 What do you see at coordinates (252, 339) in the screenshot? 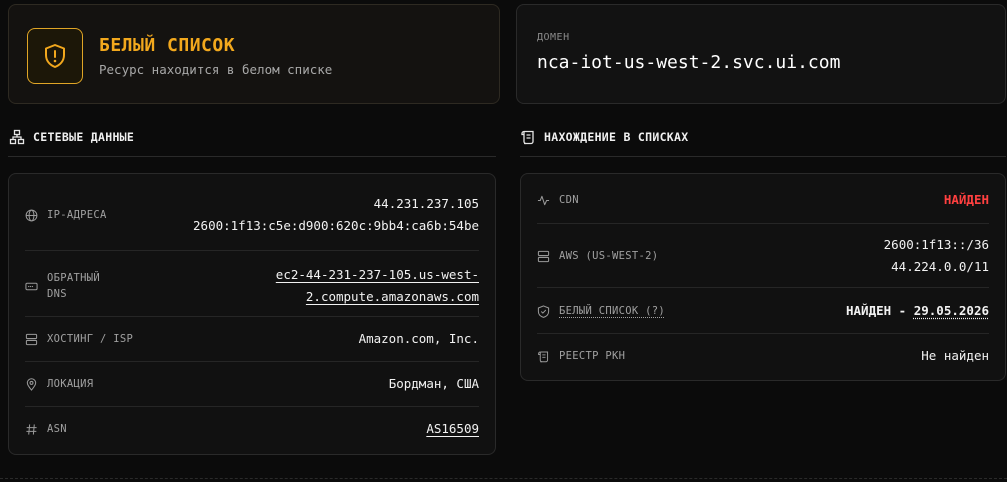
I see `hosting-row: ХОСТИНГ / ISP Amazon.com, Inc.` at bounding box center [252, 339].